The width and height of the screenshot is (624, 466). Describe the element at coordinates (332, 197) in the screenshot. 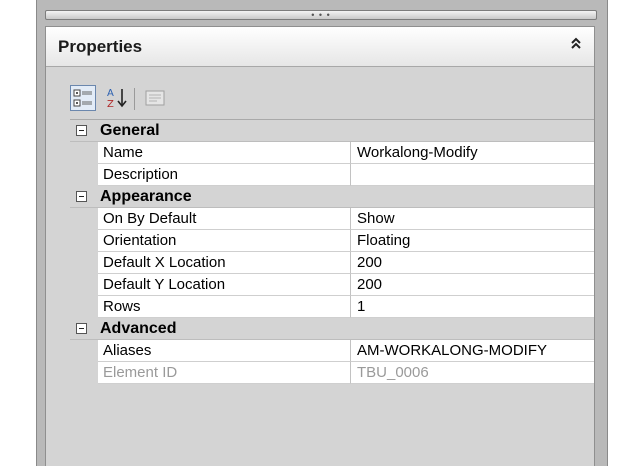

I see `category-appearance: Appearance` at that location.